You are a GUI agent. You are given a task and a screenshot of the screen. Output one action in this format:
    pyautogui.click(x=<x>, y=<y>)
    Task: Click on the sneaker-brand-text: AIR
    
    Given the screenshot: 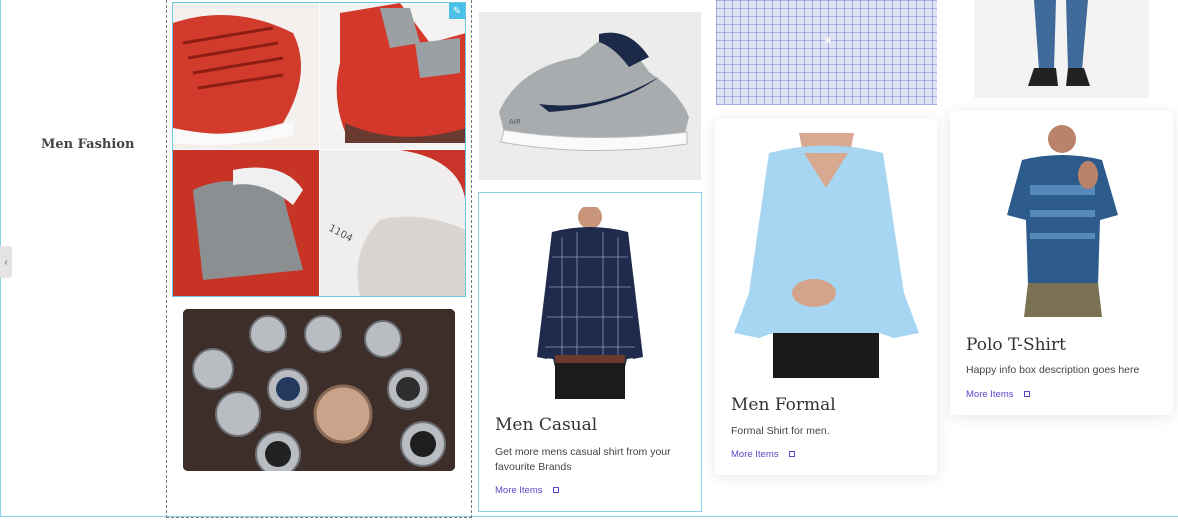 What is the action you would take?
    pyautogui.click(x=515, y=122)
    